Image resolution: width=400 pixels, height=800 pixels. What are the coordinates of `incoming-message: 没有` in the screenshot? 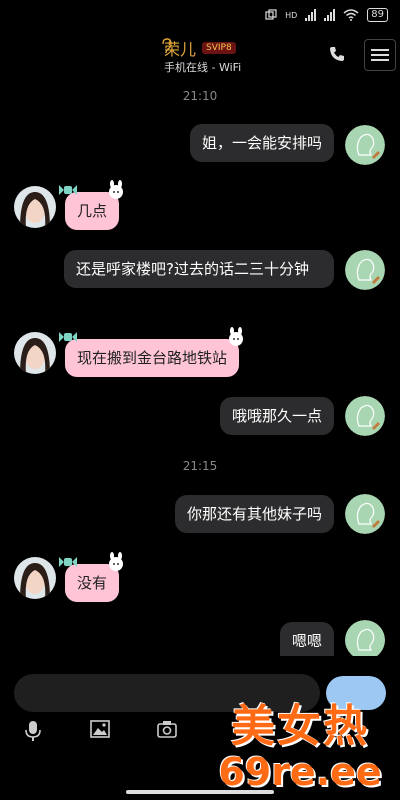 It's located at (91, 577).